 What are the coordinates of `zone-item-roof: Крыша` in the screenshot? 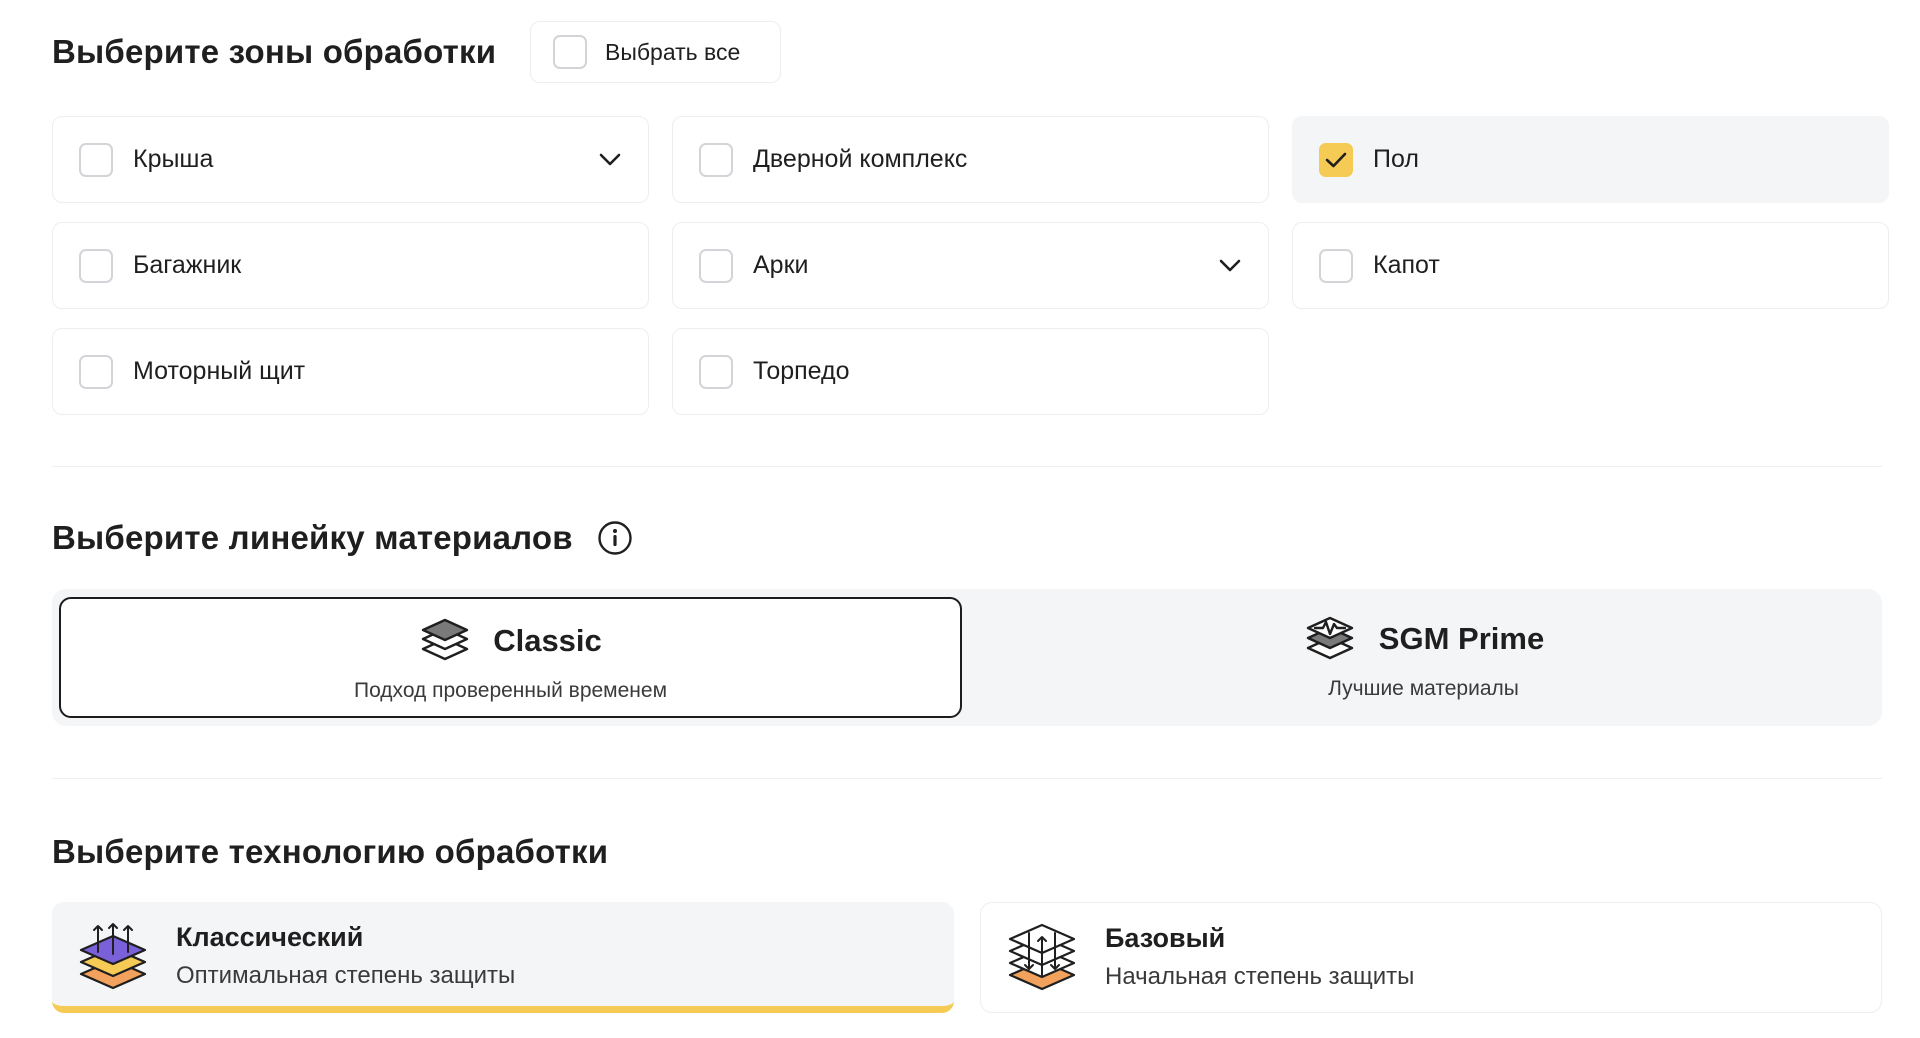 It's located at (350, 159).